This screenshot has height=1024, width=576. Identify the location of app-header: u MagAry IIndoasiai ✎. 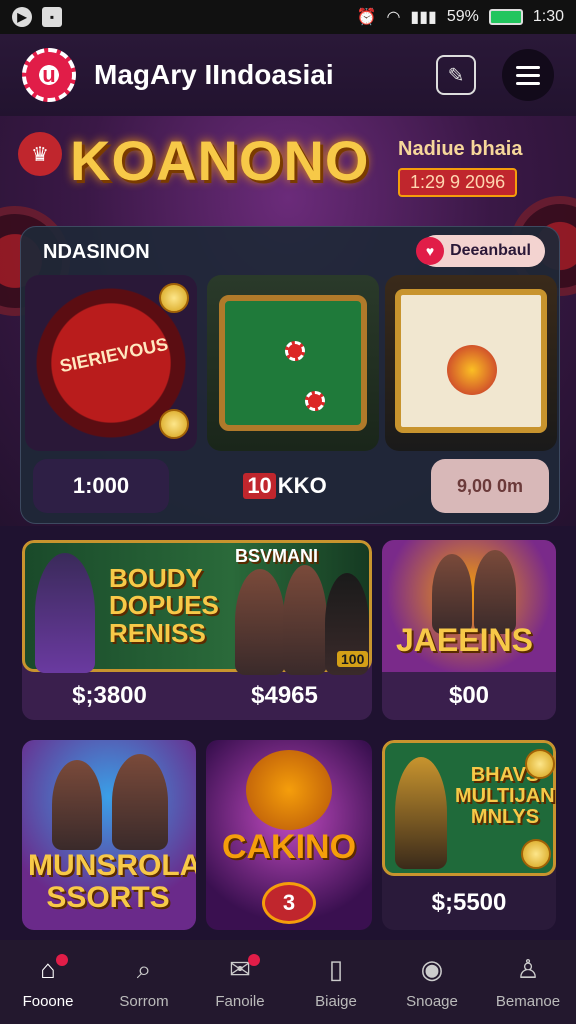
(288, 75).